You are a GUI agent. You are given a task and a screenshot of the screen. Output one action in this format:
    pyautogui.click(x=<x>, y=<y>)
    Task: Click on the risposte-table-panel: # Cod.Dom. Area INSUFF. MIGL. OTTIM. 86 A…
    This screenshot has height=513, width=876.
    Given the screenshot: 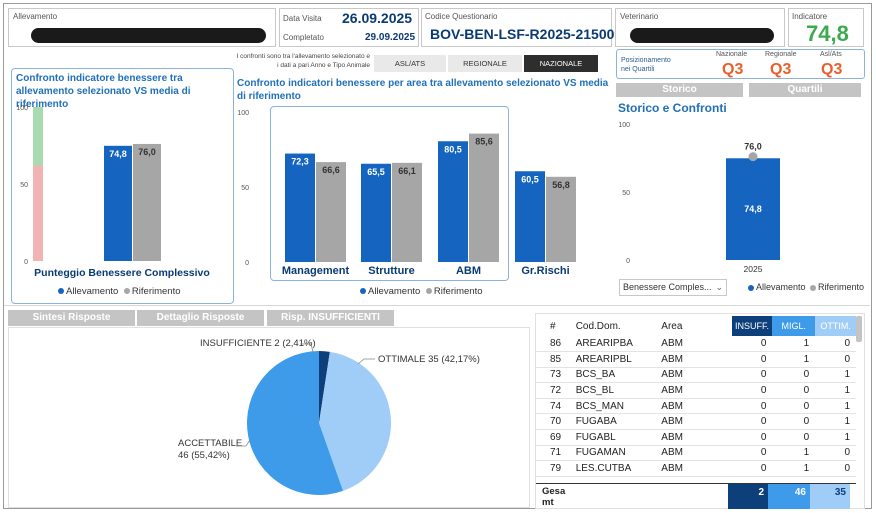 What is the action you would take?
    pyautogui.click(x=700, y=411)
    